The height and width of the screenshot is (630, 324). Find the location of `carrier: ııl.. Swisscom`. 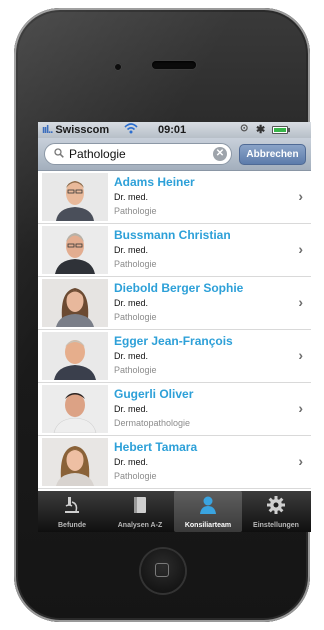

carrier: ııl.. Swisscom is located at coordinates (75, 130).